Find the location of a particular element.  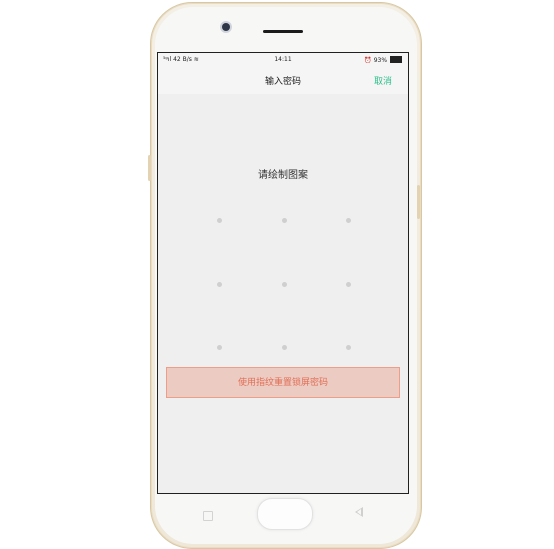

volume-button is located at coordinates (149, 168).